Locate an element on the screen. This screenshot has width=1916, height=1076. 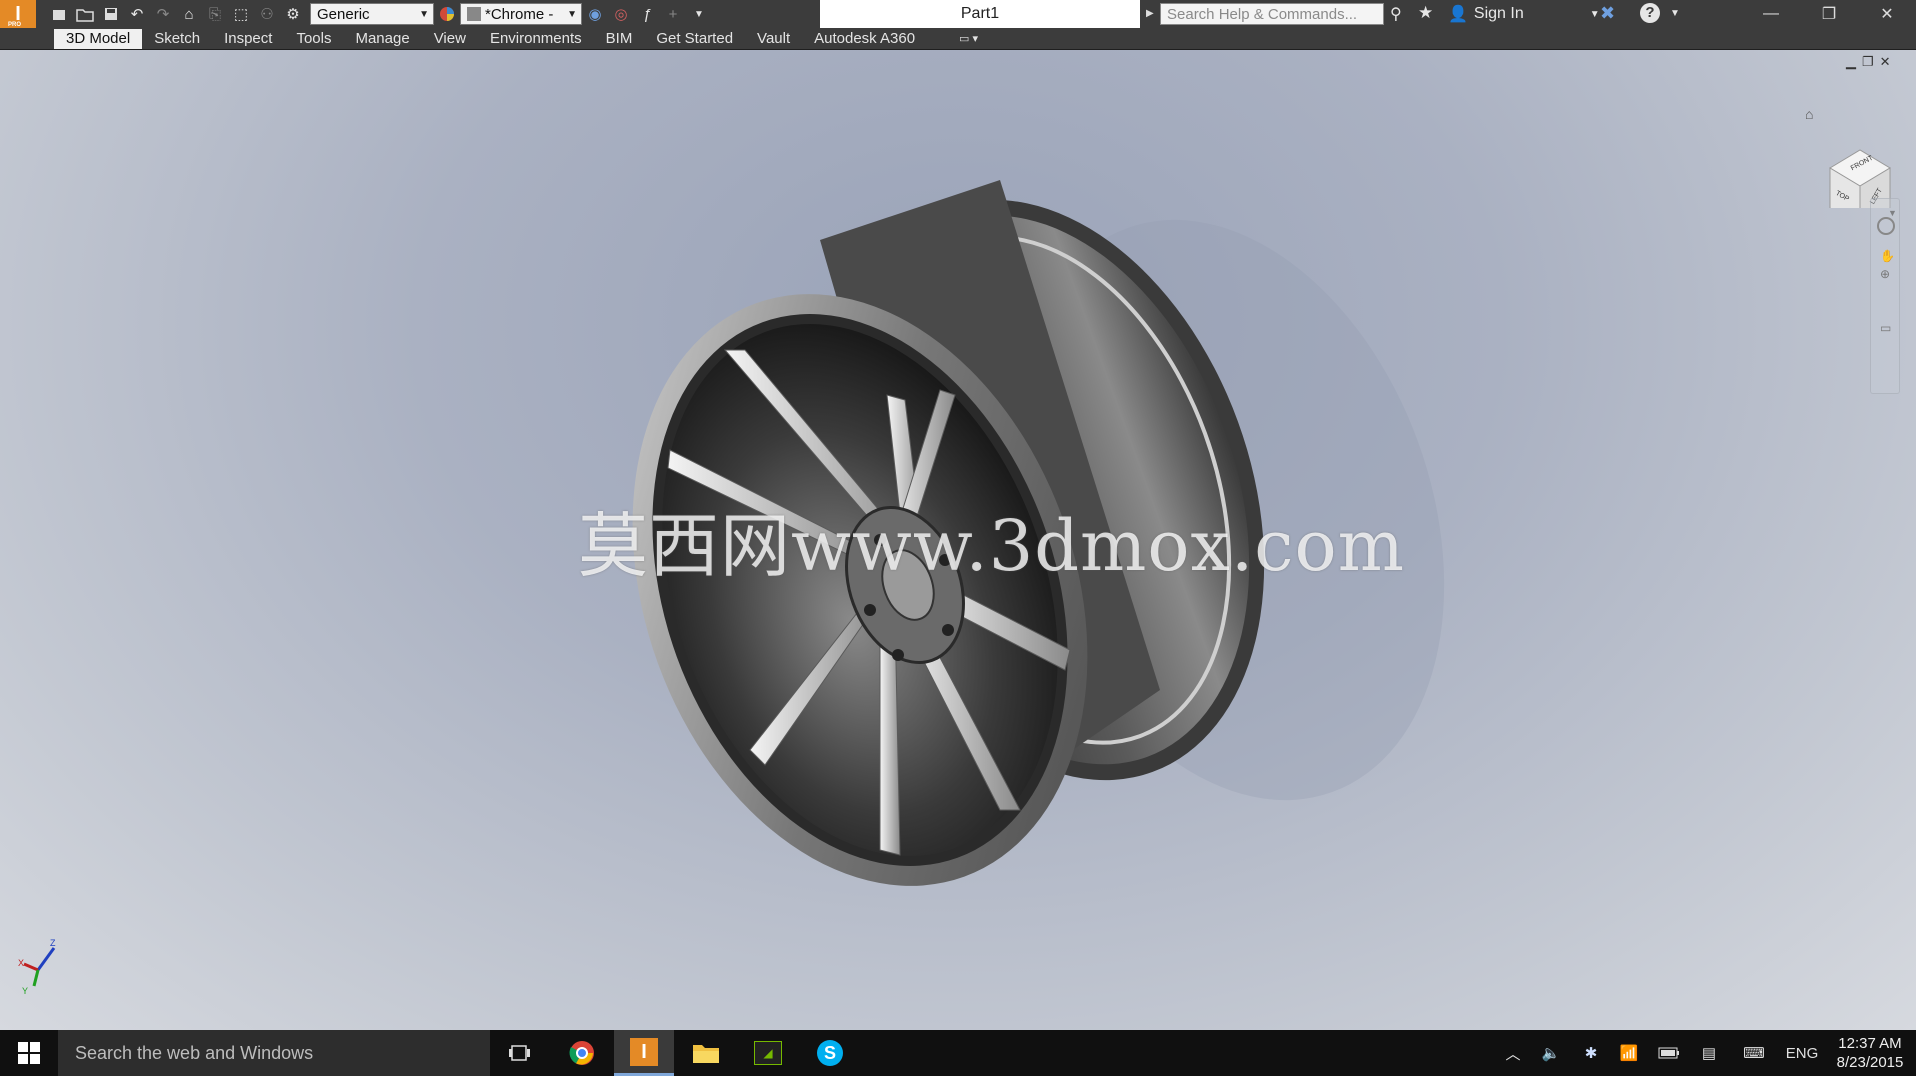
orbit-icon: ▭ is located at coordinates (1889, 328).